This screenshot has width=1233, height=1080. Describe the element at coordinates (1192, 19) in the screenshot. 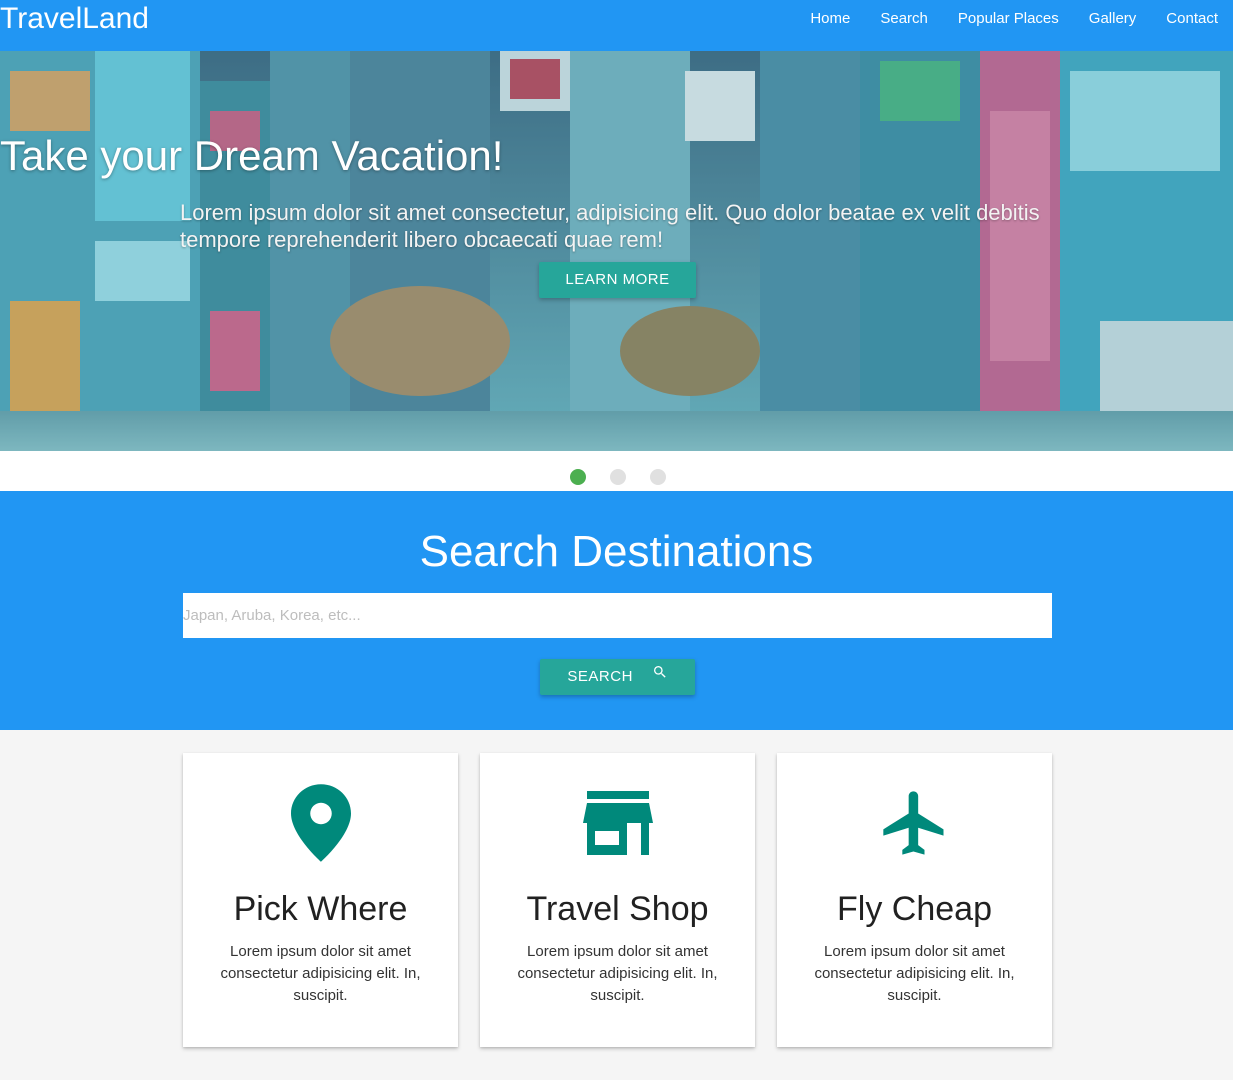

I see `nav-link-contact: Contact` at that location.